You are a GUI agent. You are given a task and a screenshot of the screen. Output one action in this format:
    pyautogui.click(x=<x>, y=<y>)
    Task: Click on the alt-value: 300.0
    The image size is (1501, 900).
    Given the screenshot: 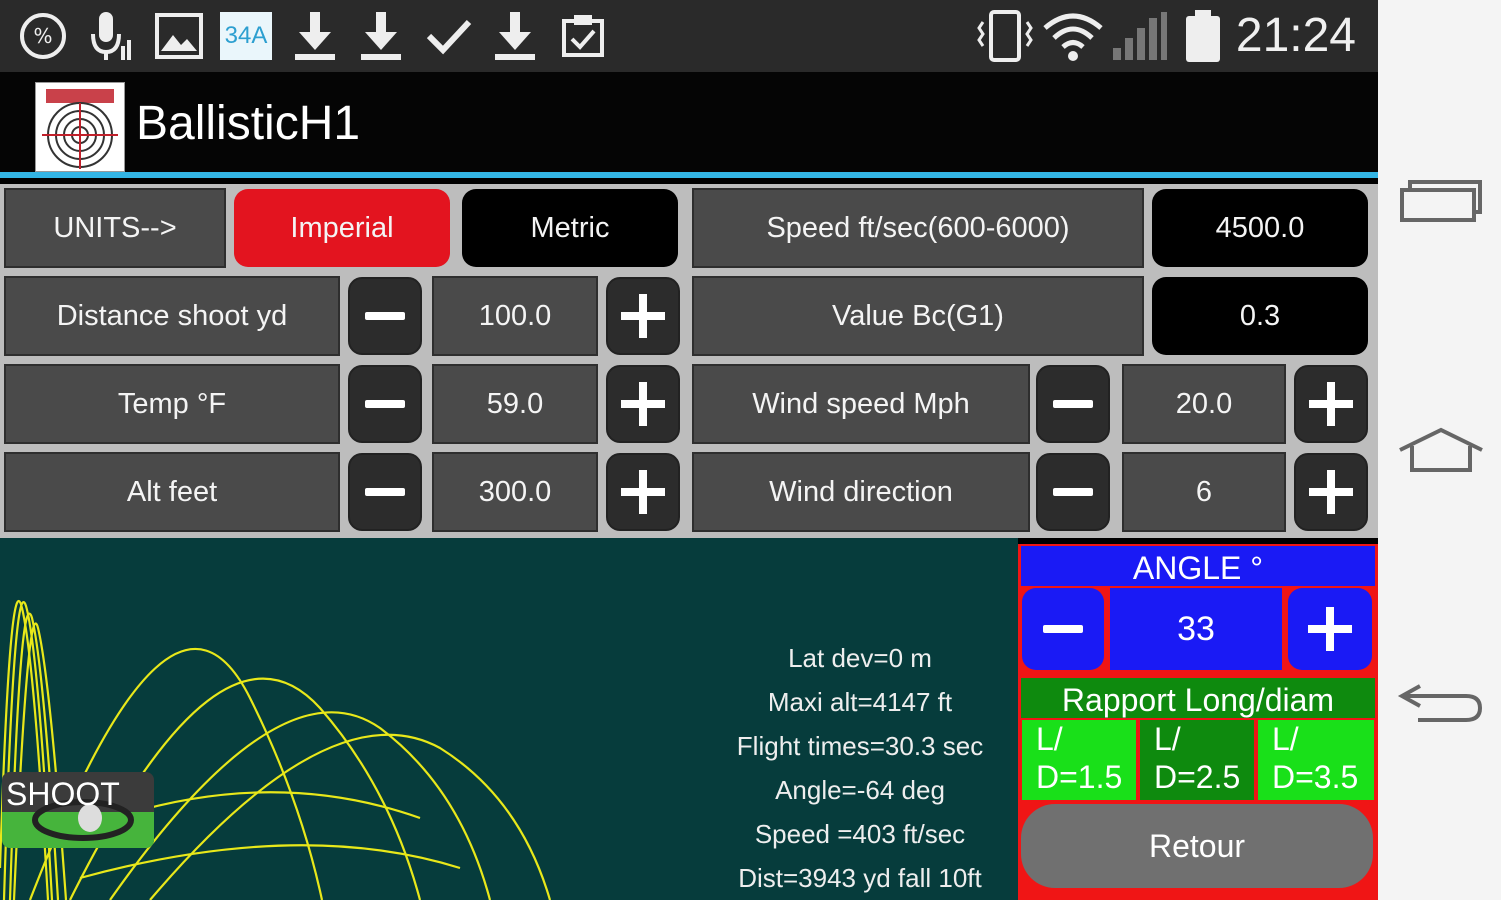 What is the action you would take?
    pyautogui.click(x=515, y=492)
    